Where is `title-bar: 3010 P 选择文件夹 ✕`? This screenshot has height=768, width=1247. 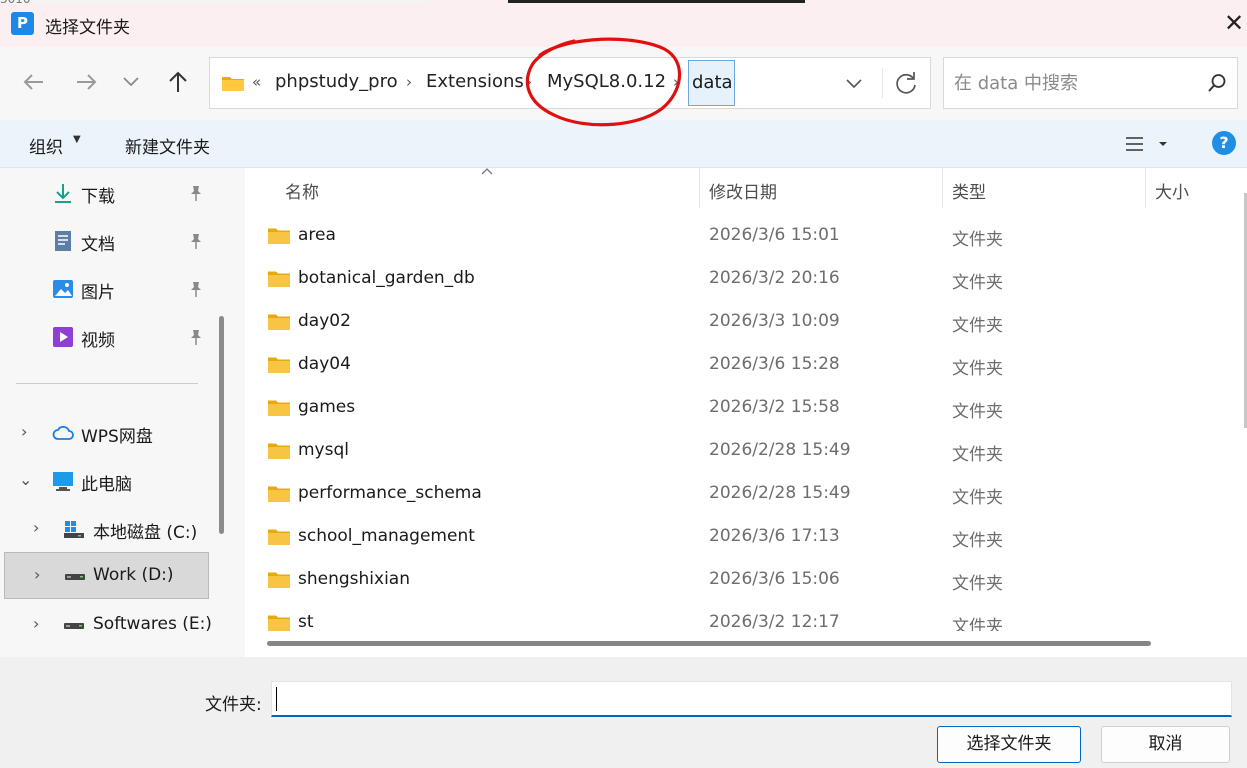
title-bar: 3010 P 选择文件夹 ✕ is located at coordinates (623, 23).